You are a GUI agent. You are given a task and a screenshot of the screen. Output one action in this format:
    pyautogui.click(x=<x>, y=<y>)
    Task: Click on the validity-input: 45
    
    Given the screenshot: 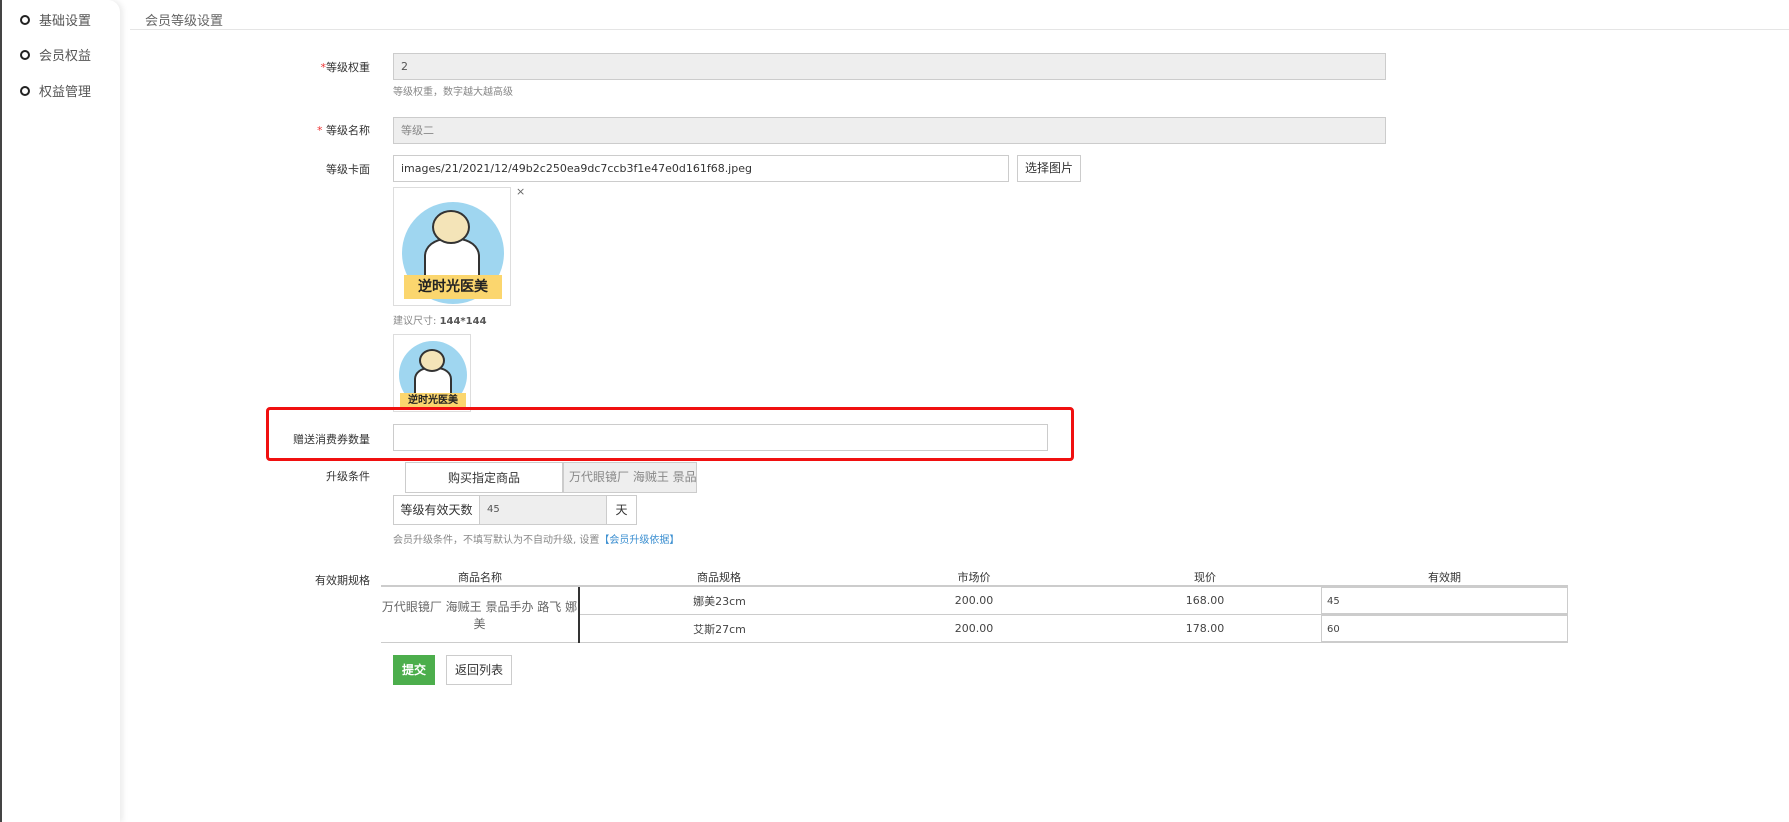 What is the action you would take?
    pyautogui.click(x=1444, y=600)
    